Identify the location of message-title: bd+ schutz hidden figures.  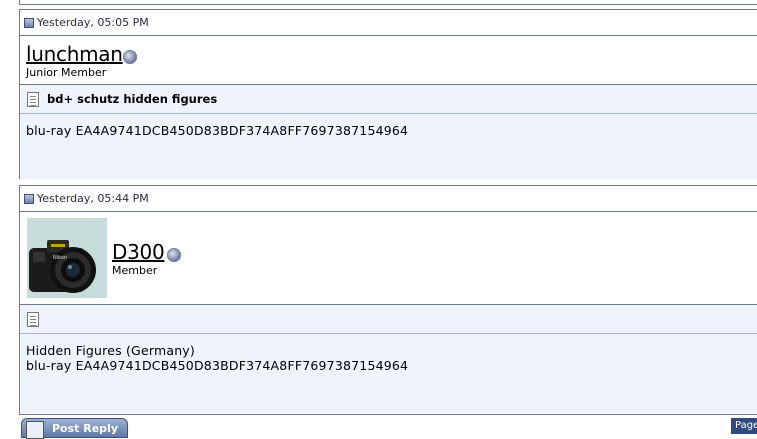
(132, 99).